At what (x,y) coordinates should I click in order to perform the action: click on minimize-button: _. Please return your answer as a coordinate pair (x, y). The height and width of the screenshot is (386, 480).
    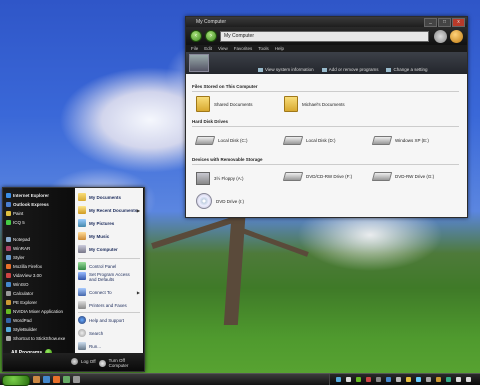
    Looking at the image, I should click on (430, 22).